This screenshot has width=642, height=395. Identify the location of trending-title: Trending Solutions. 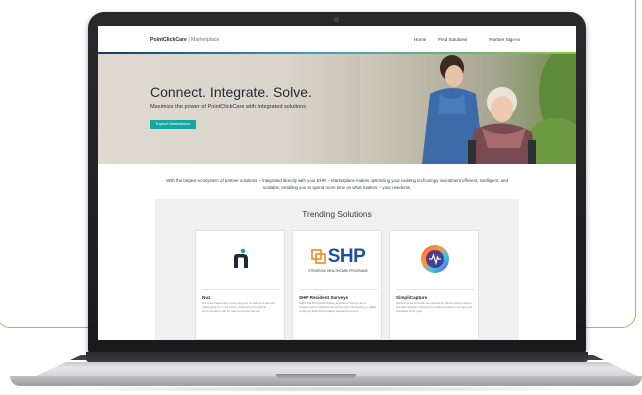
(337, 214).